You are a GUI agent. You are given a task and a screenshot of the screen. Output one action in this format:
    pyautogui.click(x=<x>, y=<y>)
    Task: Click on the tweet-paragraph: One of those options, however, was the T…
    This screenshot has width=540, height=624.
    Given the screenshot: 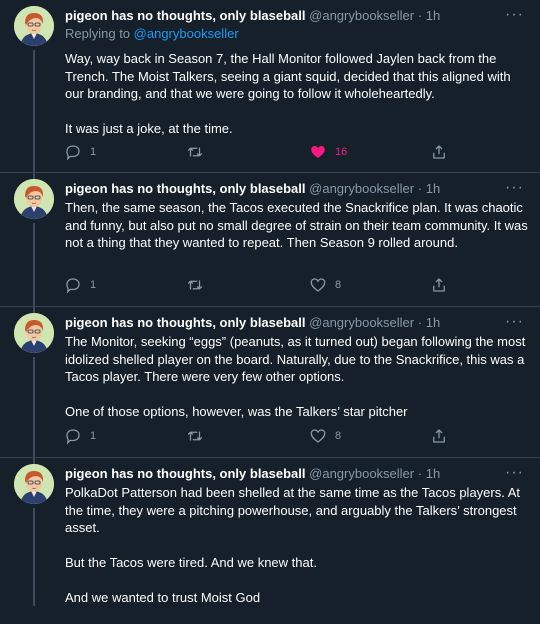 What is the action you would take?
    pyautogui.click(x=236, y=411)
    